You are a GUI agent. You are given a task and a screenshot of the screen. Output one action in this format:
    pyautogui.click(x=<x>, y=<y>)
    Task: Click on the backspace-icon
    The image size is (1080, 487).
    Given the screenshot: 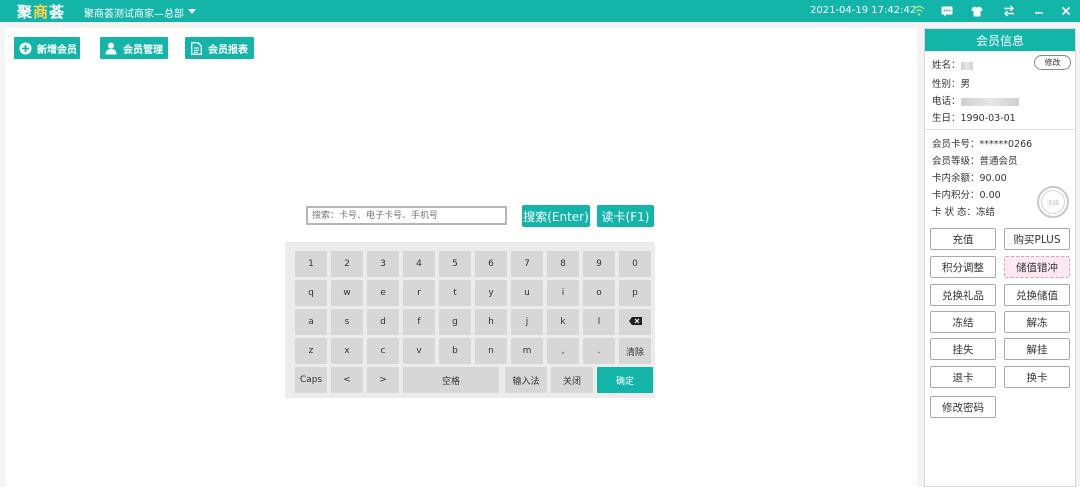 What is the action you would take?
    pyautogui.click(x=635, y=322)
    